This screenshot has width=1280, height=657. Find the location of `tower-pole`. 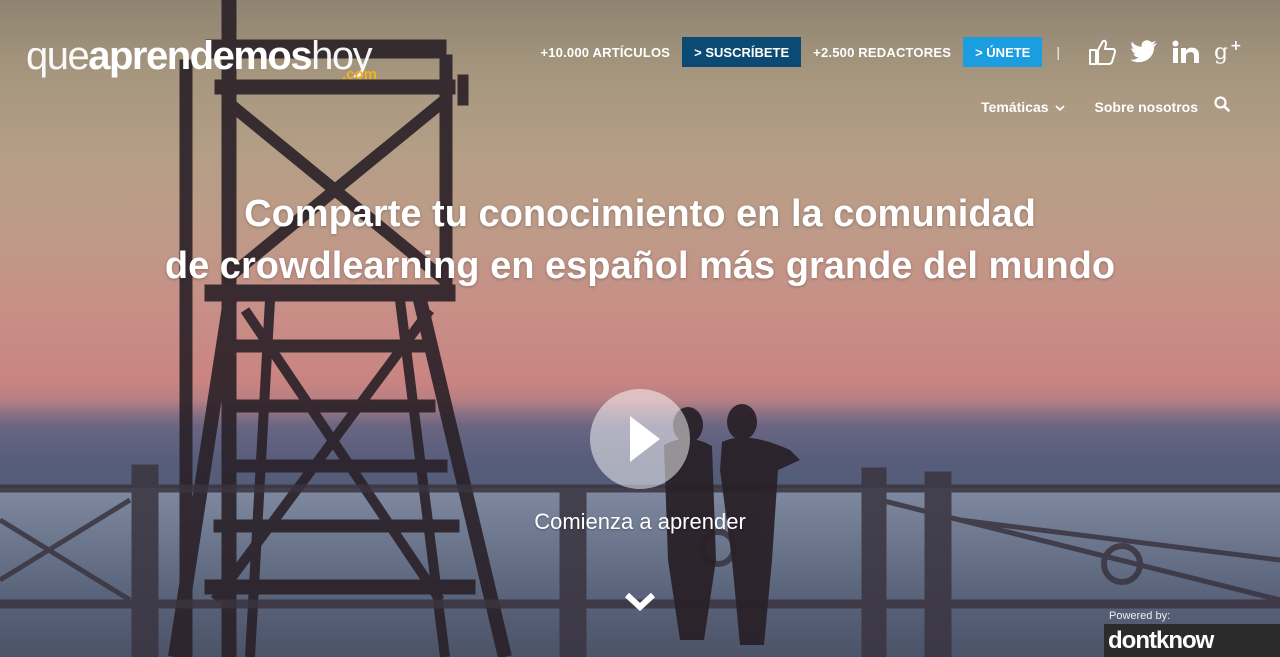

tower-pole is located at coordinates (463, 90).